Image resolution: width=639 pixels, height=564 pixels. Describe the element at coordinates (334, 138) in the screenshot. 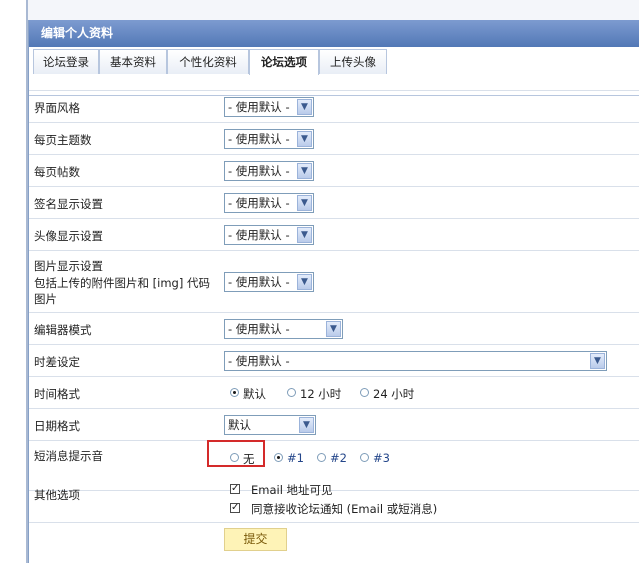

I see `row-tpp: 每页主题数 - 使用默认 - ▼` at that location.